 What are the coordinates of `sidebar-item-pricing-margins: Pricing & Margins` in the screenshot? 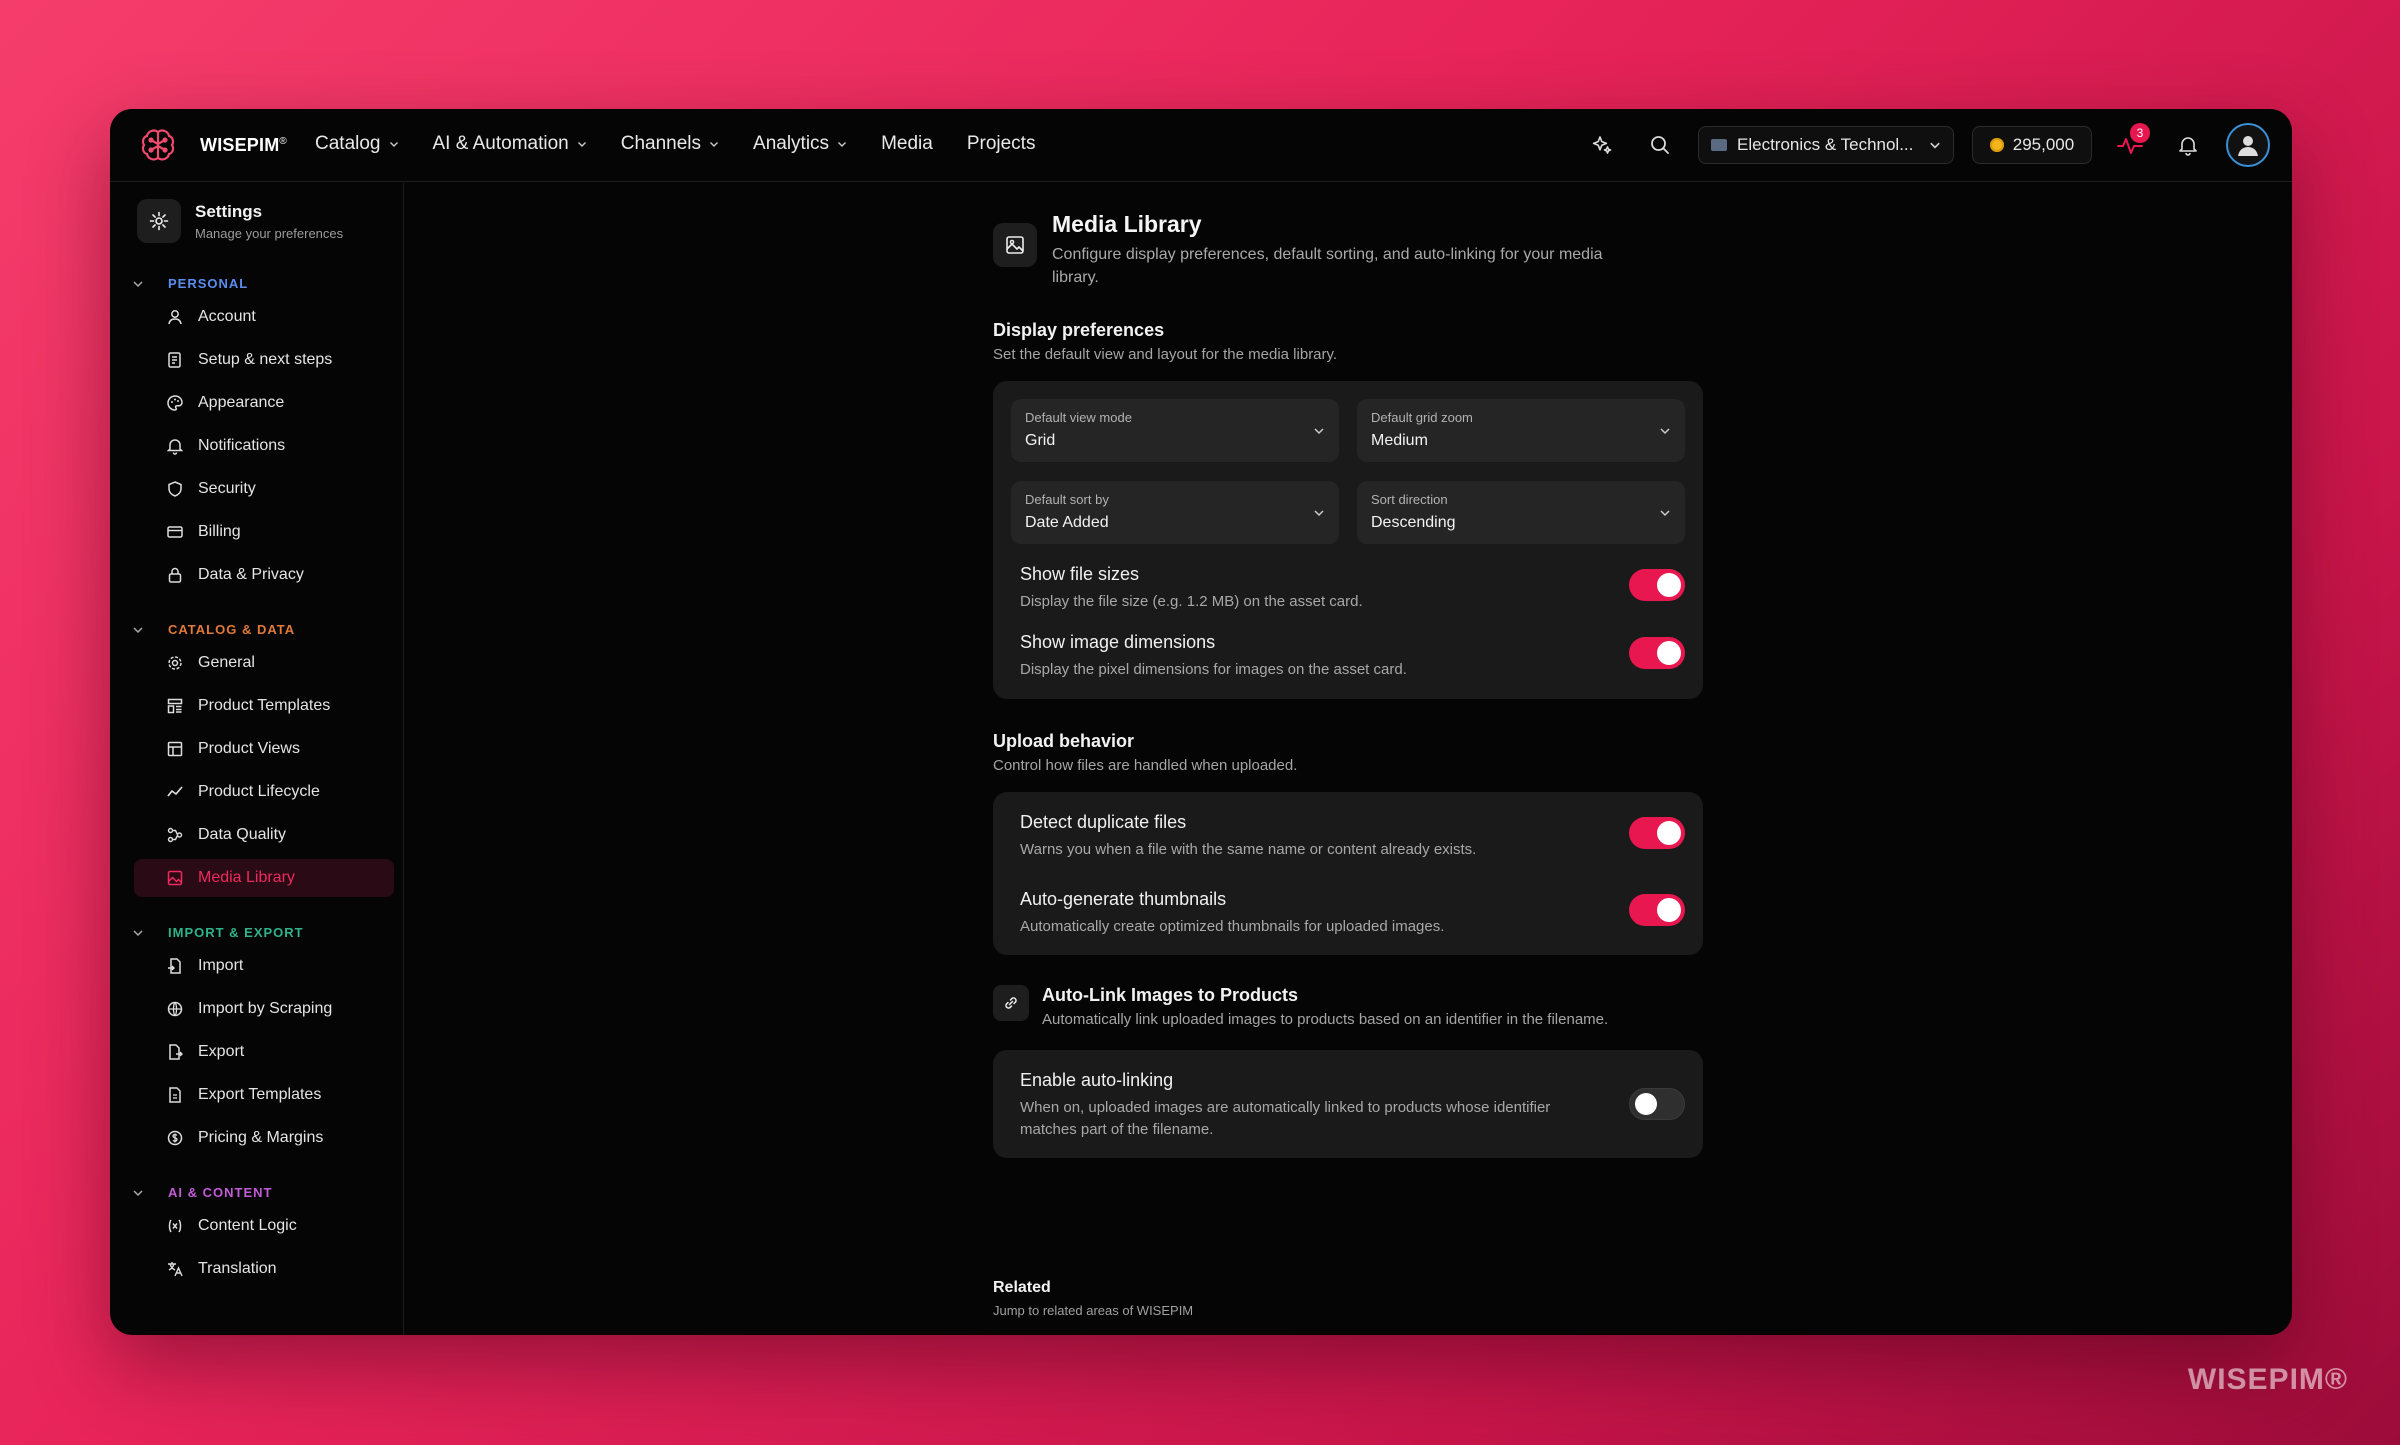 It's located at (264, 1138).